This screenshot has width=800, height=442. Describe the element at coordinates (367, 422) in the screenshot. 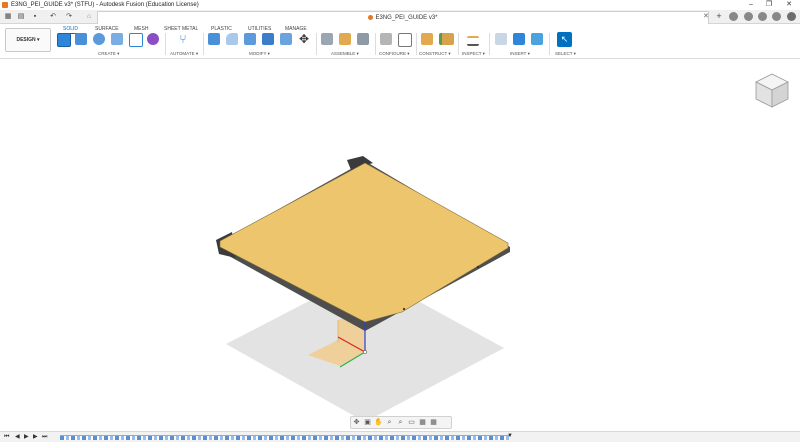

I see `look-at-icon: ▣` at that location.